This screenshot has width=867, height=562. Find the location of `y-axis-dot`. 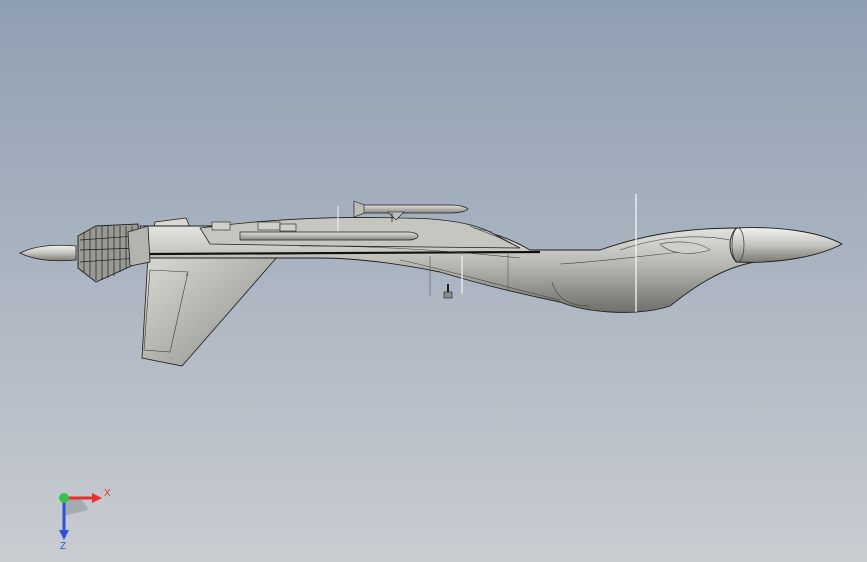

y-axis-dot is located at coordinates (64, 498).